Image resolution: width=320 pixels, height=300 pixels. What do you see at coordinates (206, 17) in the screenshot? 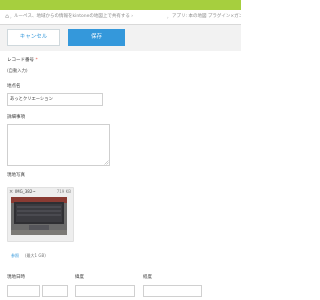
I see `tab-app: アプリ: 本の地図 プラグイン×ガンツン` at bounding box center [206, 17].